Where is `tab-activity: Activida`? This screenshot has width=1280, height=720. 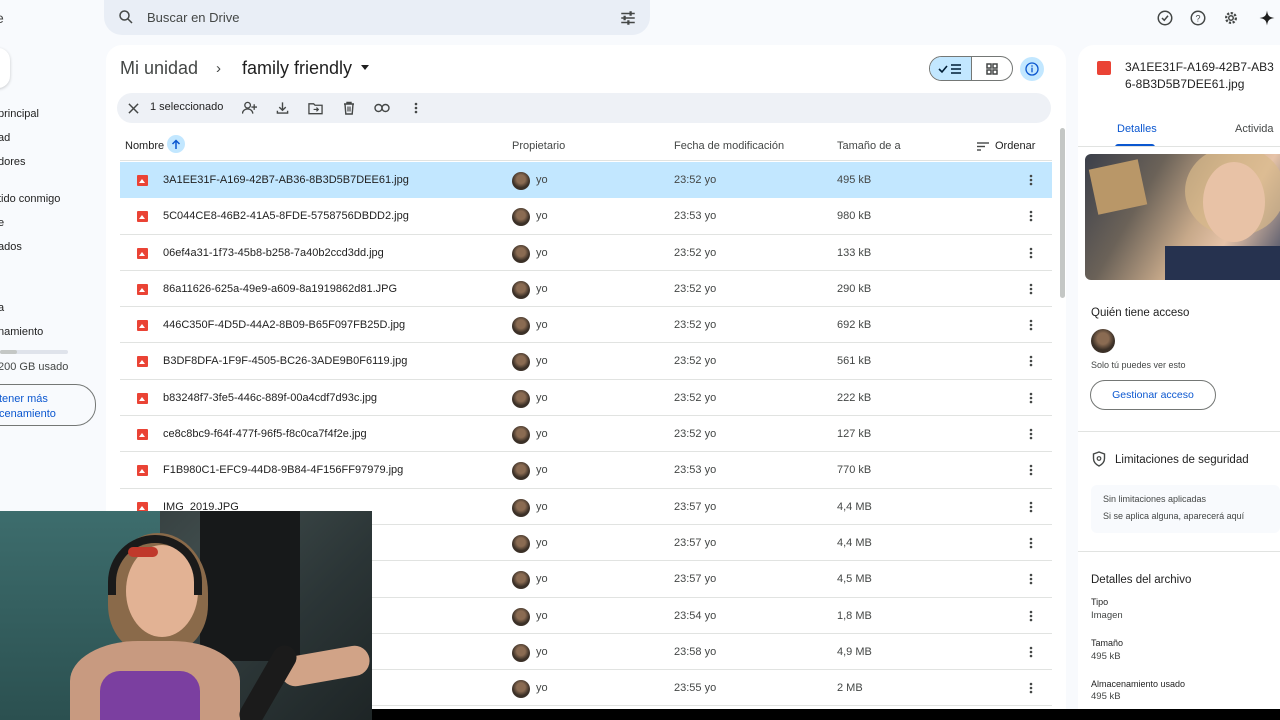
tab-activity: Activida is located at coordinates (1254, 129).